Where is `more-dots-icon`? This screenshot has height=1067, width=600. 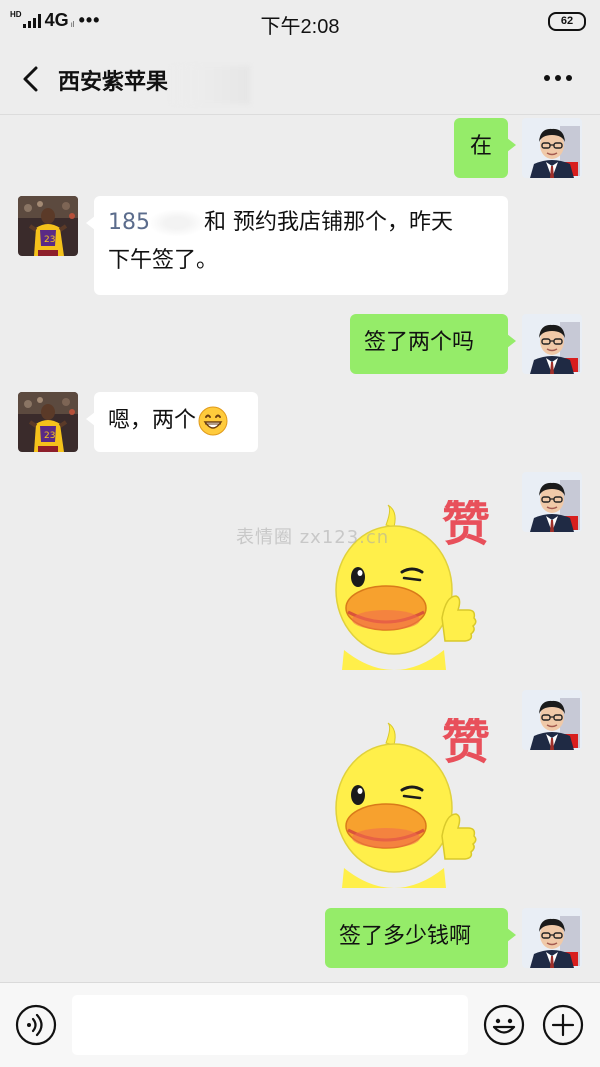
more-dots-icon is located at coordinates (561, 78).